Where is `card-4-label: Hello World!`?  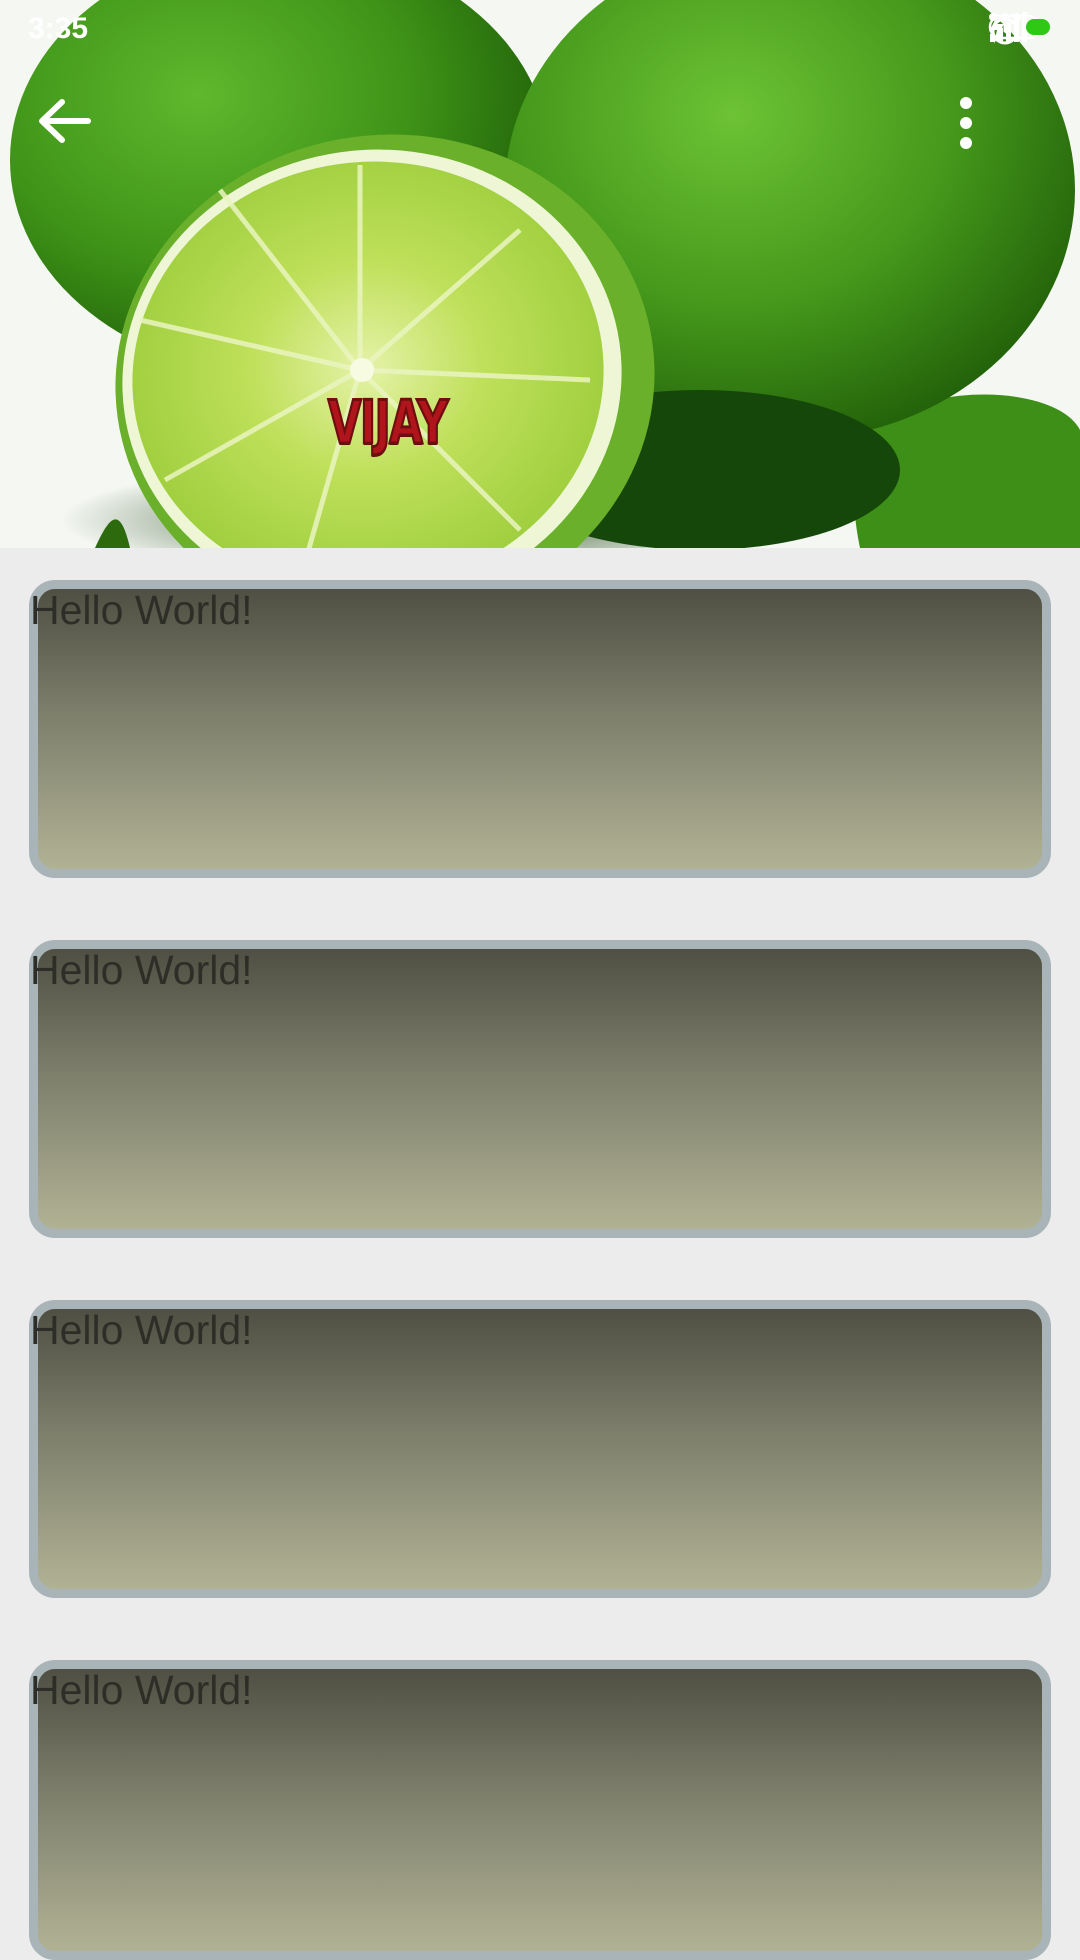
card-4-label: Hello World! is located at coordinates (141, 1690).